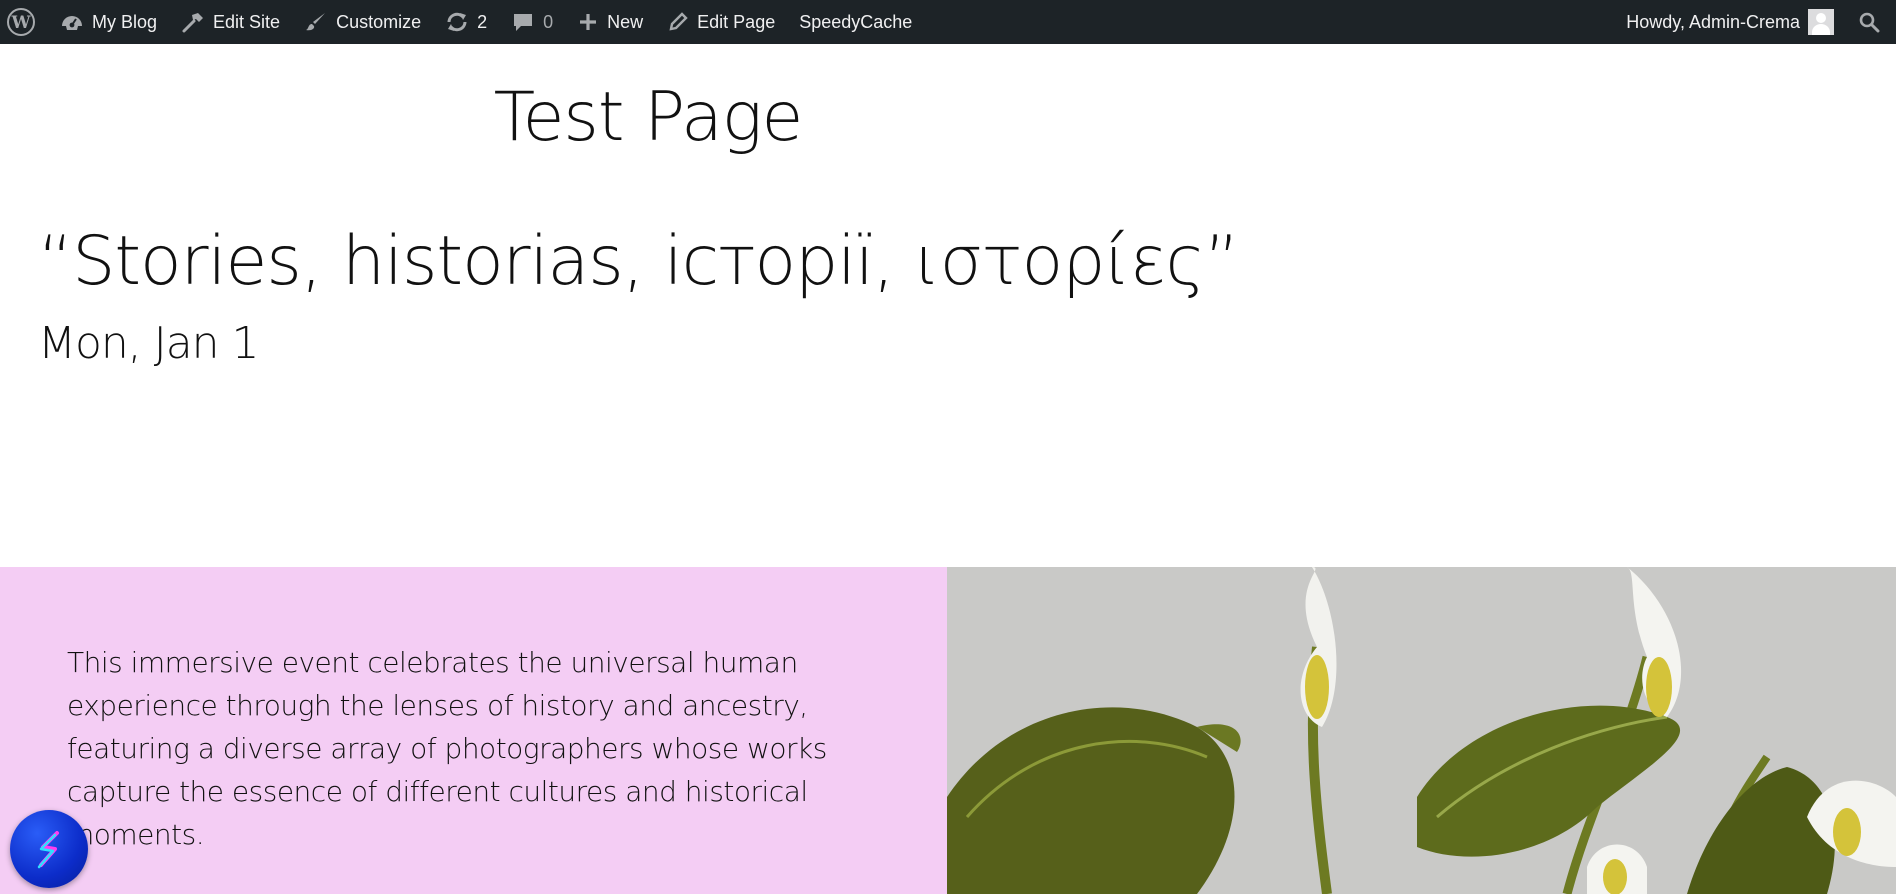 This screenshot has width=1896, height=894. What do you see at coordinates (193, 23) in the screenshot?
I see `hammer-icon` at bounding box center [193, 23].